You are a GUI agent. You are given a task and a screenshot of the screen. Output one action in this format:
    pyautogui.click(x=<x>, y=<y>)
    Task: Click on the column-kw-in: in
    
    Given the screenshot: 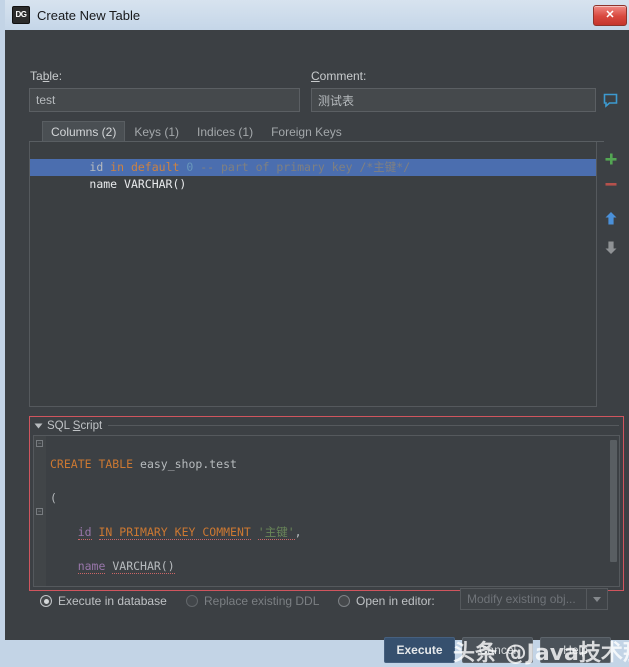 What is the action you would take?
    pyautogui.click(x=120, y=167)
    